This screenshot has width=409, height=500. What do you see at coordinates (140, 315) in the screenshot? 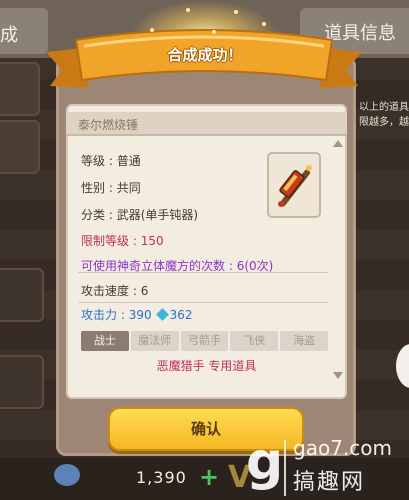
I see `attack-value: 390` at bounding box center [140, 315].